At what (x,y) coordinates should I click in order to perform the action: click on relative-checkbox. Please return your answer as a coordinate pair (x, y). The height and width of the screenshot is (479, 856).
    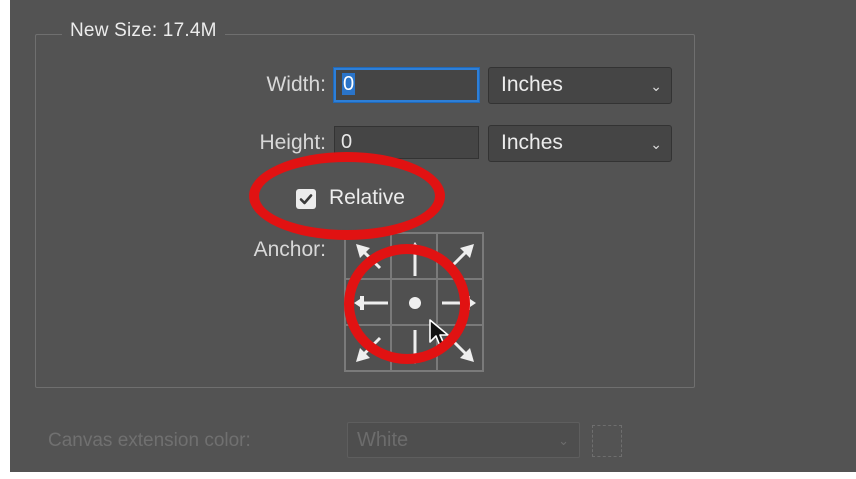
    Looking at the image, I should click on (306, 199).